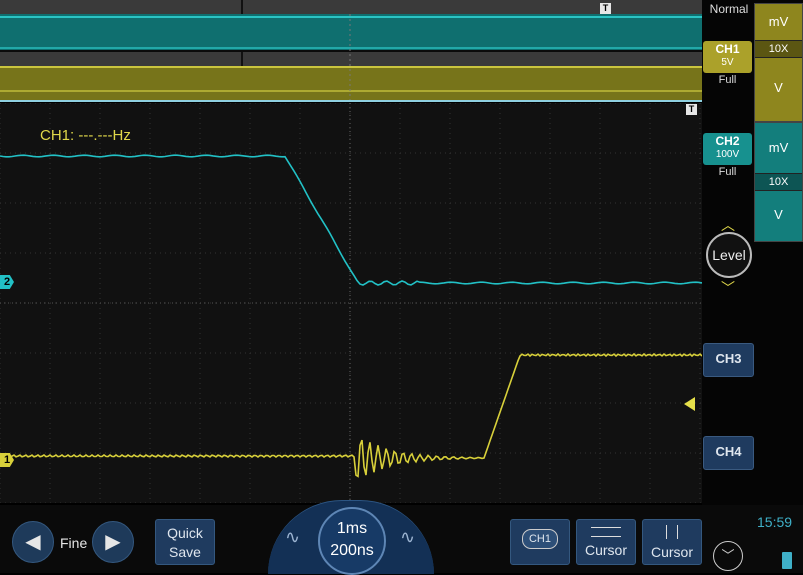  Describe the element at coordinates (73, 543) in the screenshot. I see `fine-label: Fine` at that location.